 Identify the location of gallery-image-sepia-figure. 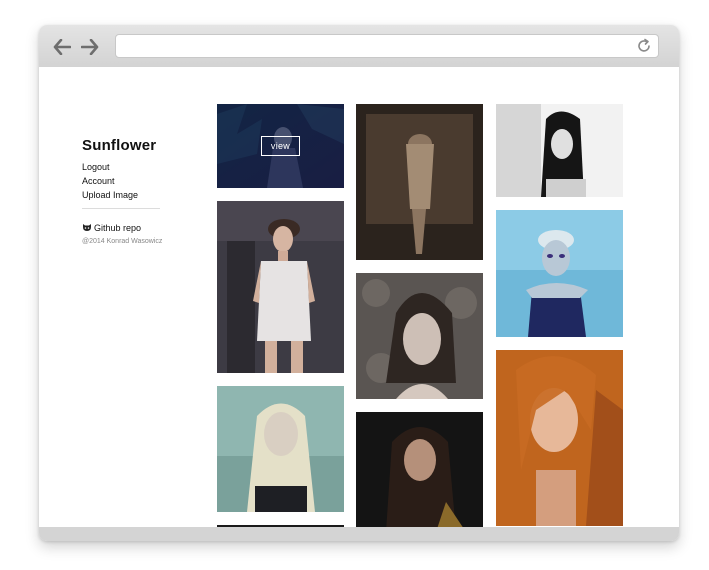
(419, 182).